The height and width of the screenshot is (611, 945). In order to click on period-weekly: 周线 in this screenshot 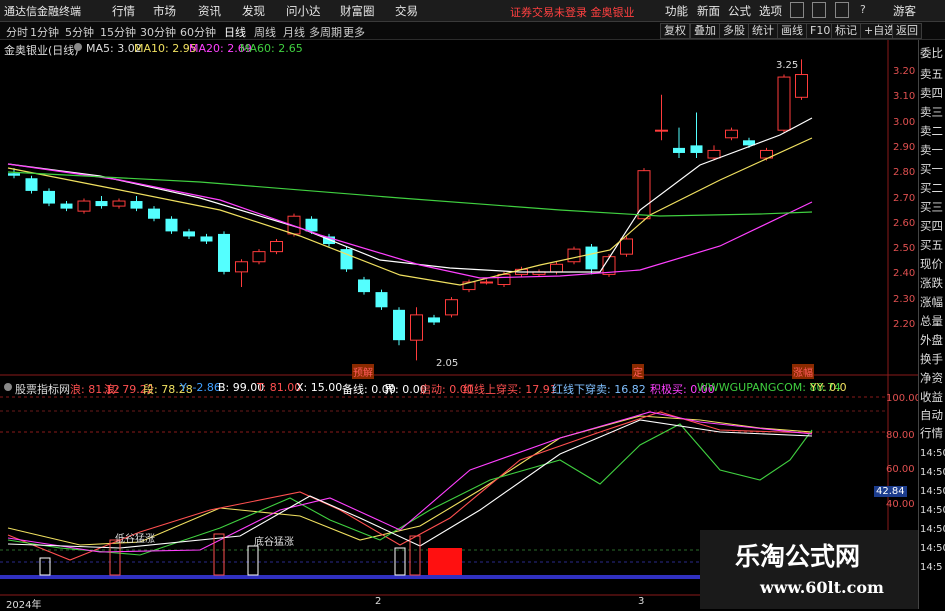, I will do `click(265, 32)`.